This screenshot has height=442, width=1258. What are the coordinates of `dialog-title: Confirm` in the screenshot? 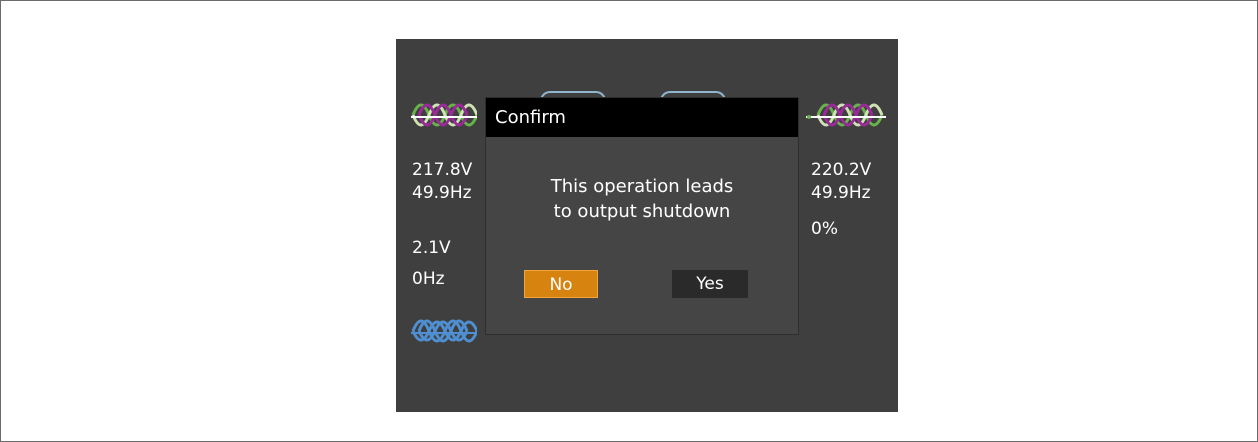 It's located at (530, 117).